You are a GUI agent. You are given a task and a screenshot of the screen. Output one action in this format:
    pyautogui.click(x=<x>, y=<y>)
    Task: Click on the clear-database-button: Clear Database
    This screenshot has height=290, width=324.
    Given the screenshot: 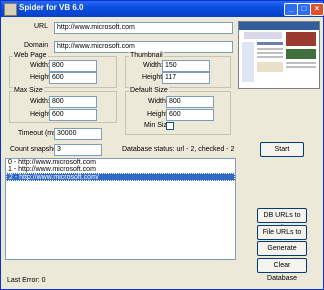 What is the action you would take?
    pyautogui.click(x=282, y=270)
    